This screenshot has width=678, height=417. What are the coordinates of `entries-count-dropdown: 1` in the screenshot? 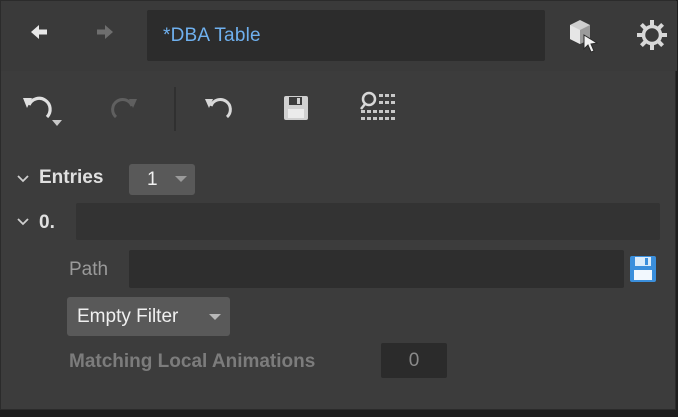 It's located at (162, 179).